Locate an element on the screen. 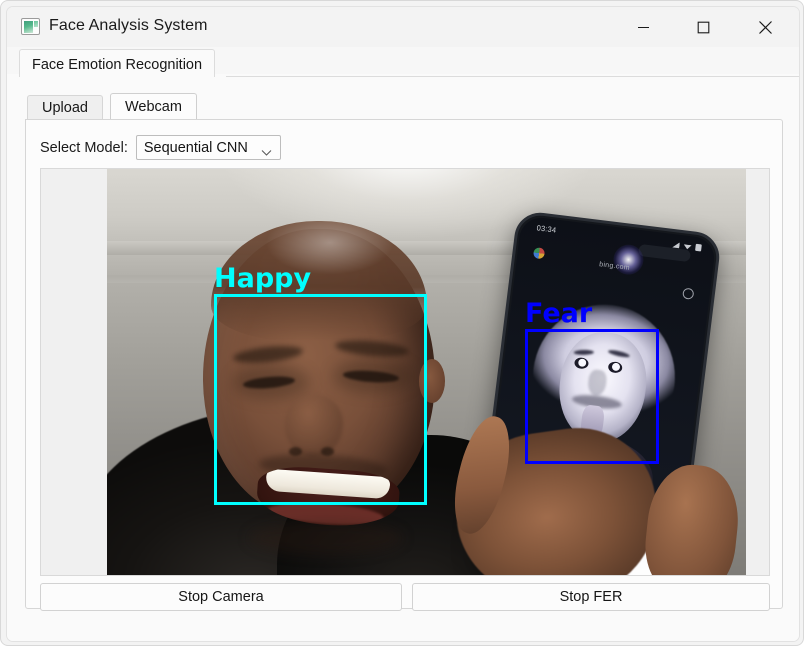  title-bar: Face Analysis System is located at coordinates (403, 27).